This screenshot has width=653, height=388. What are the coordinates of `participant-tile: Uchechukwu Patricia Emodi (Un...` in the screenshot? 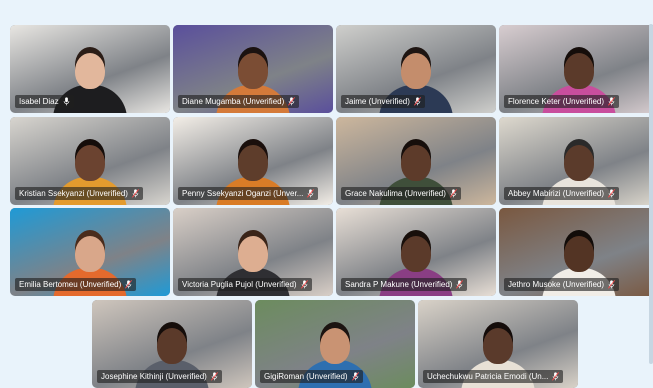 It's located at (498, 344).